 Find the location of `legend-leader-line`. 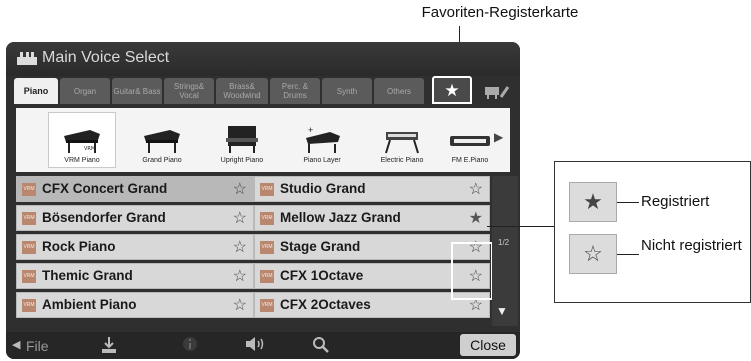

legend-leader-line is located at coordinates (520, 226).